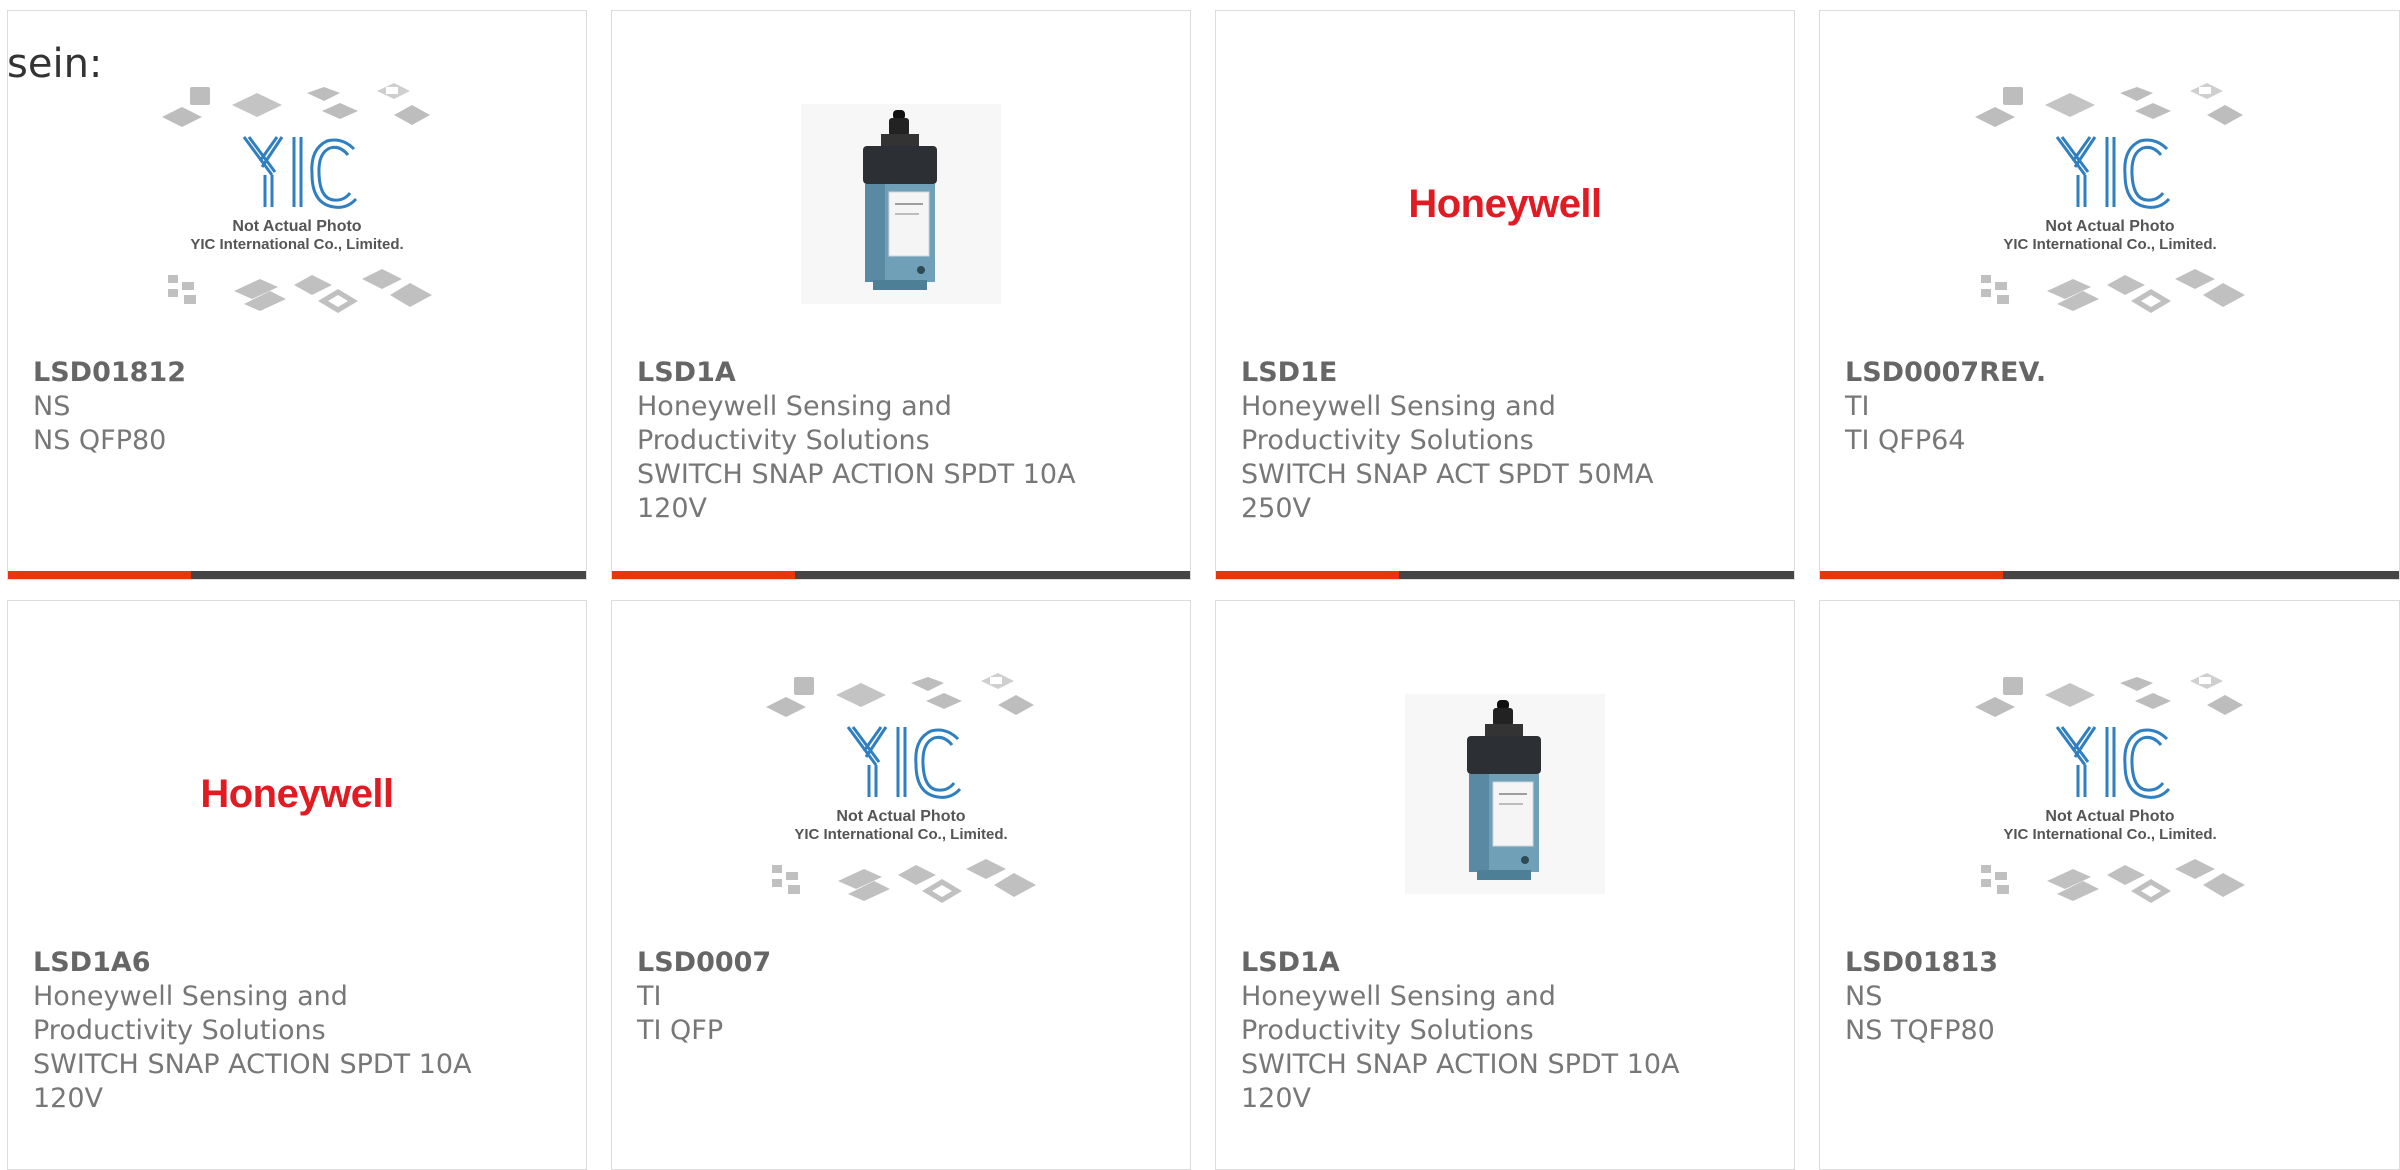 This screenshot has width=2400, height=1170. What do you see at coordinates (680, 1030) in the screenshot?
I see `product-detail: TI QFP` at bounding box center [680, 1030].